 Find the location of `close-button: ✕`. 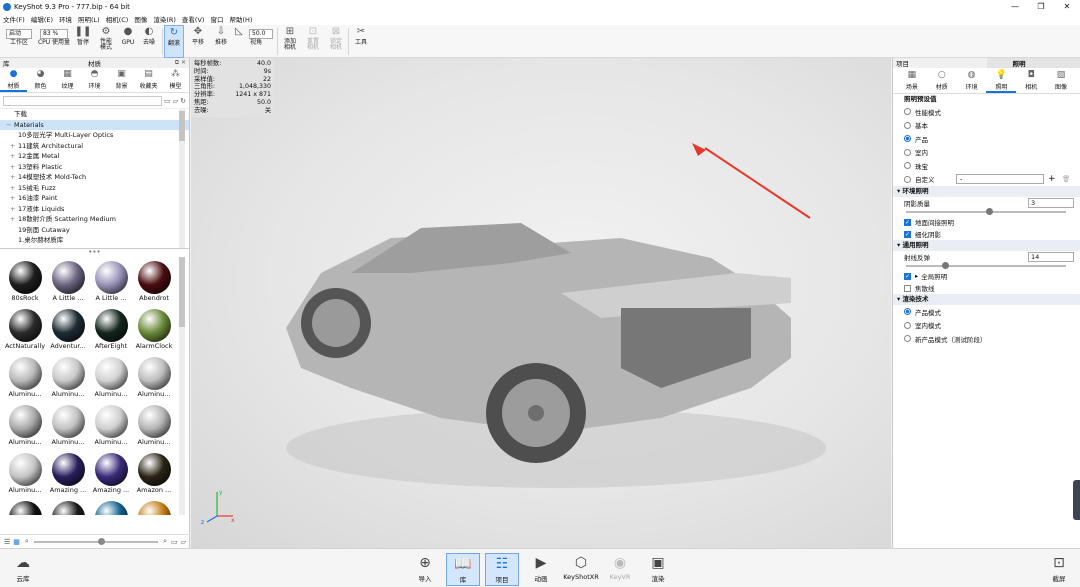

close-button: ✕ is located at coordinates (1067, 6).